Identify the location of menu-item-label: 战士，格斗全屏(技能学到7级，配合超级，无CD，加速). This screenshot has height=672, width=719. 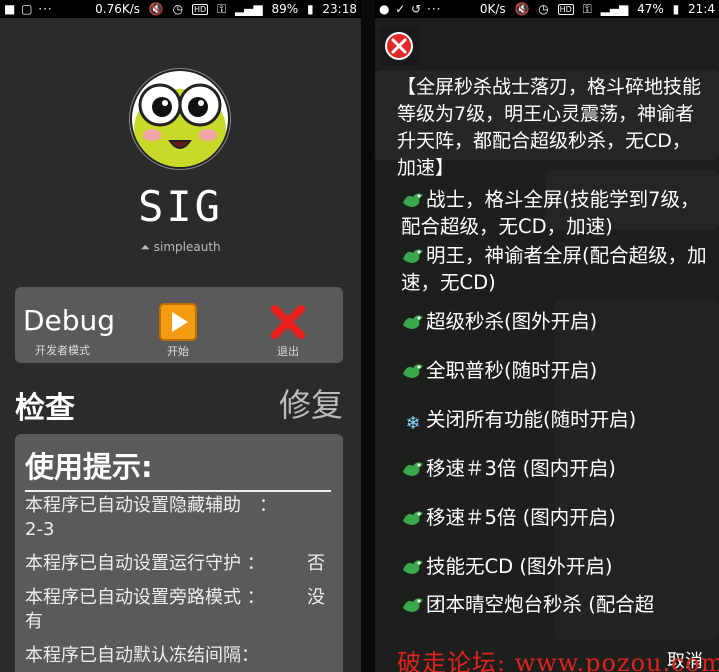
(550, 213).